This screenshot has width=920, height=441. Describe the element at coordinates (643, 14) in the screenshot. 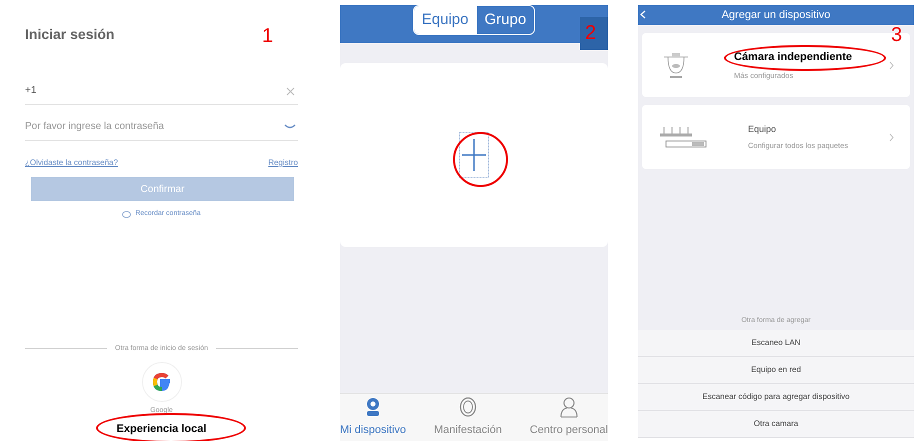

I see `back-icon` at that location.